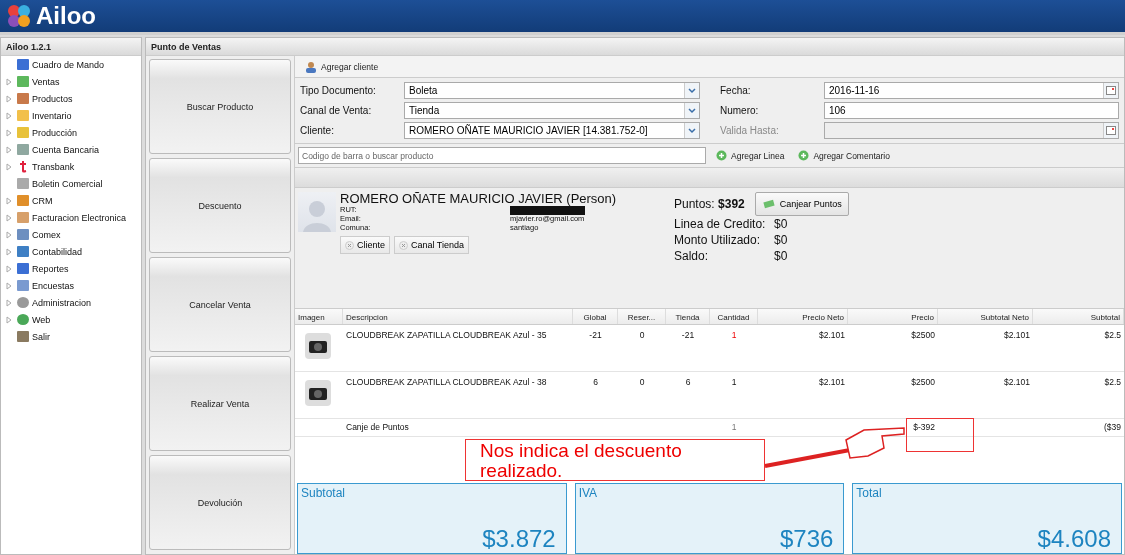 The image size is (1125, 555). What do you see at coordinates (749, 130) in the screenshot?
I see `field-label: Valida Hasta:` at bounding box center [749, 130].